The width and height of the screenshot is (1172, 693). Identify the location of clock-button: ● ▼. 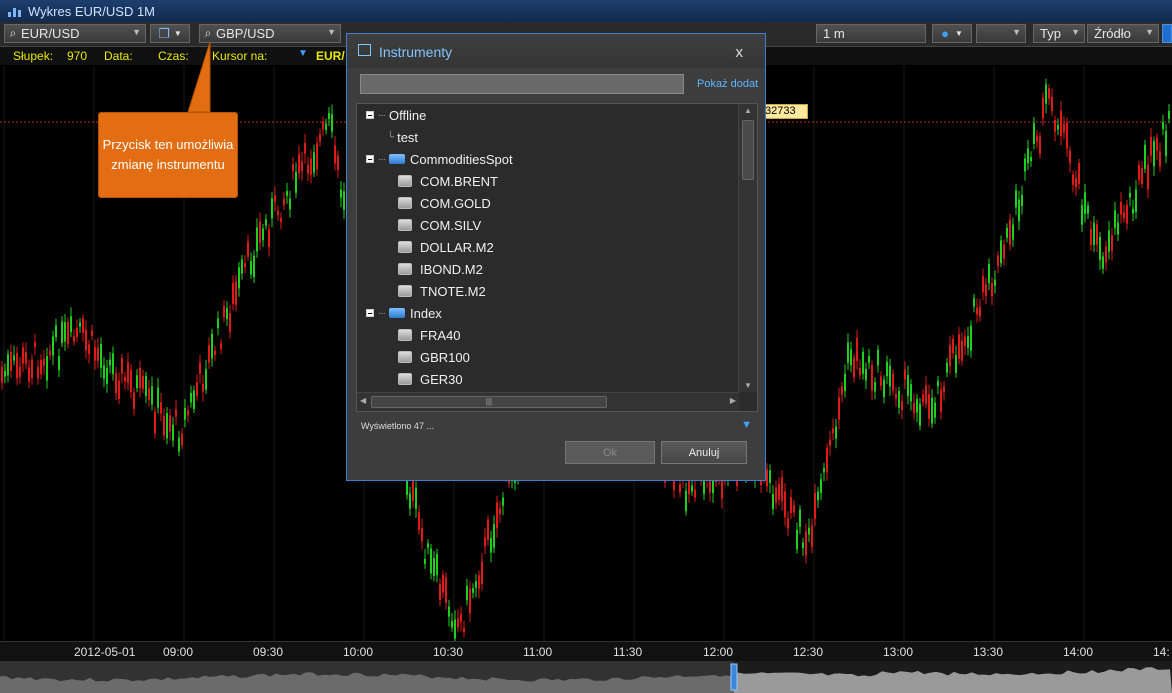
(952, 33).